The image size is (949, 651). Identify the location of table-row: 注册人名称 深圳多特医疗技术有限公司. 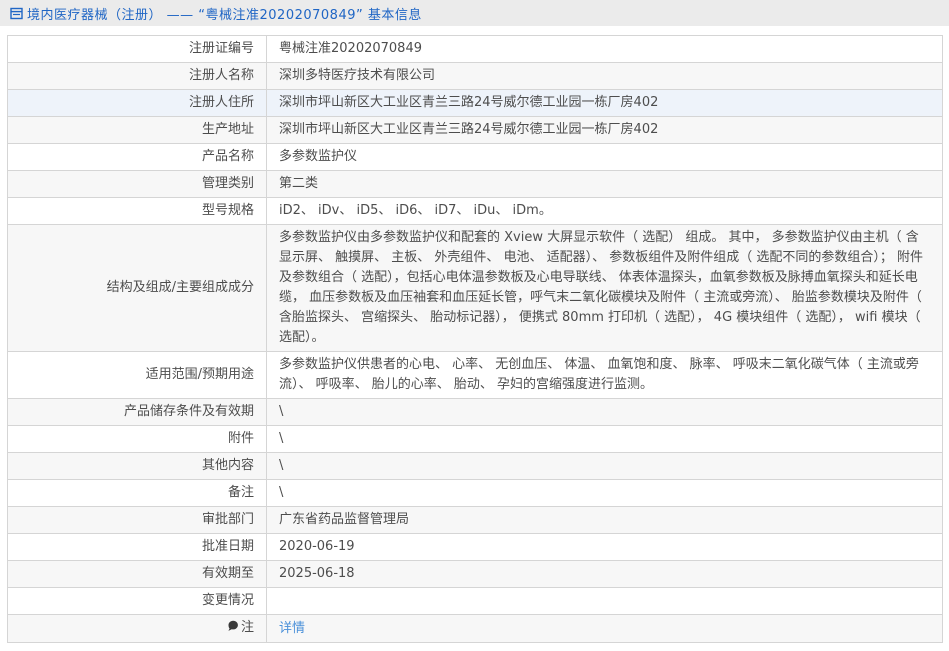
(475, 76).